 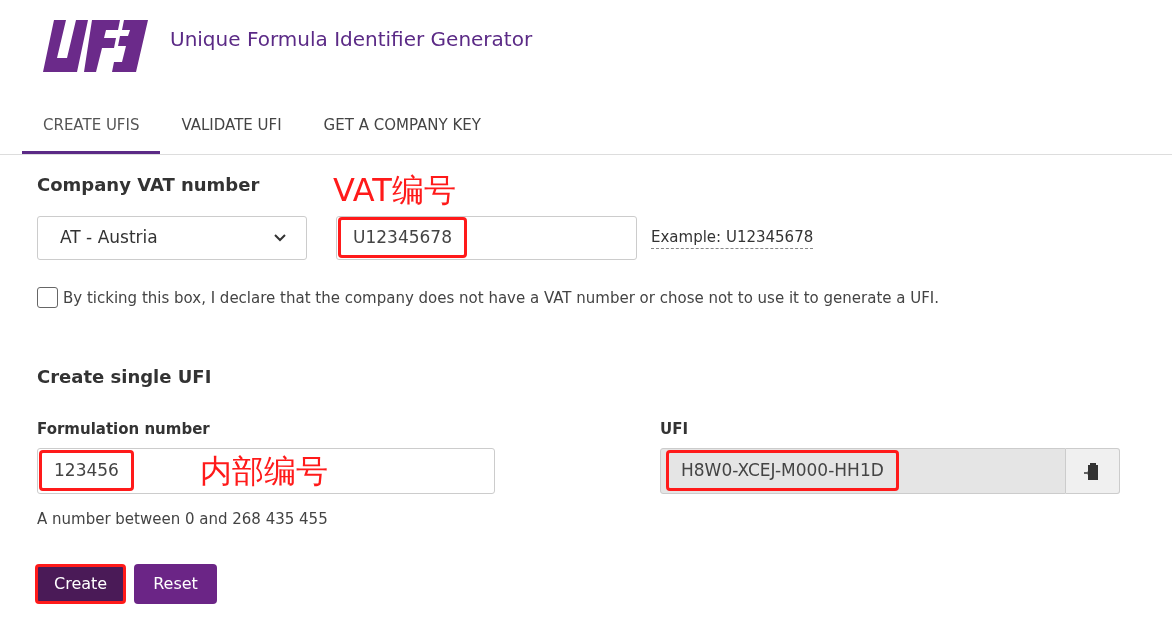 I want to click on tab: CREATE UFIS, so click(x=91, y=129).